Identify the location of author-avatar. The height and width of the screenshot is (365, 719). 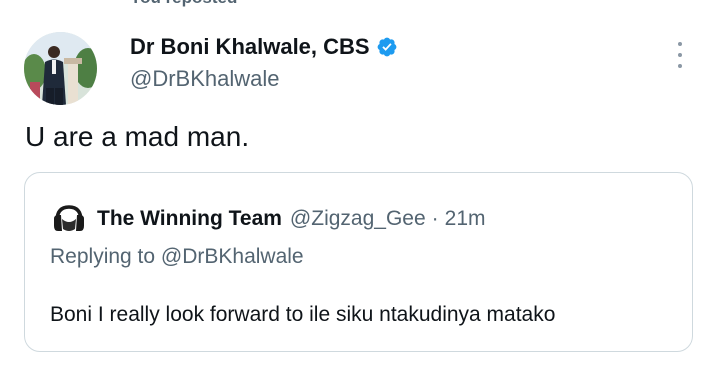
(60, 68).